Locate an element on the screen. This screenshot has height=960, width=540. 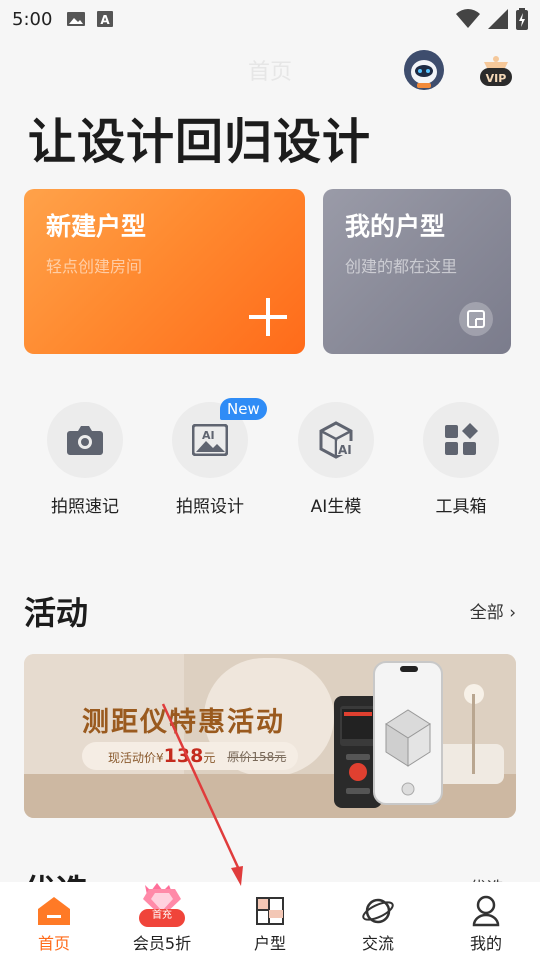
wifi-icon is located at coordinates (468, 18).